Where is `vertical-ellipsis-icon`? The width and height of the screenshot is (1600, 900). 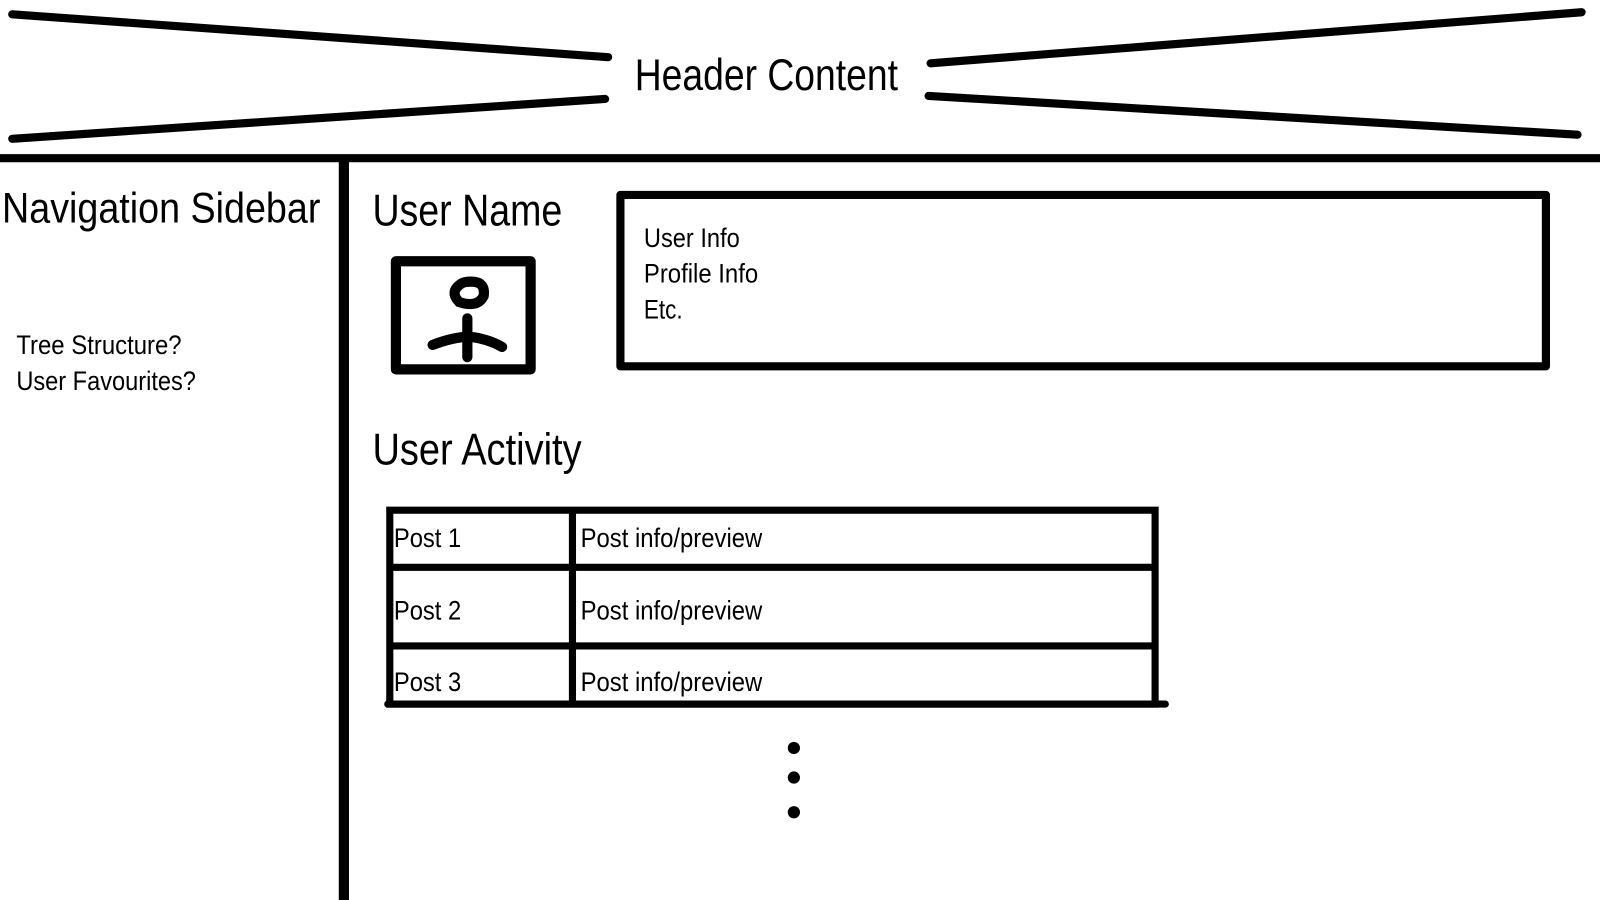
vertical-ellipsis-icon is located at coordinates (793, 780).